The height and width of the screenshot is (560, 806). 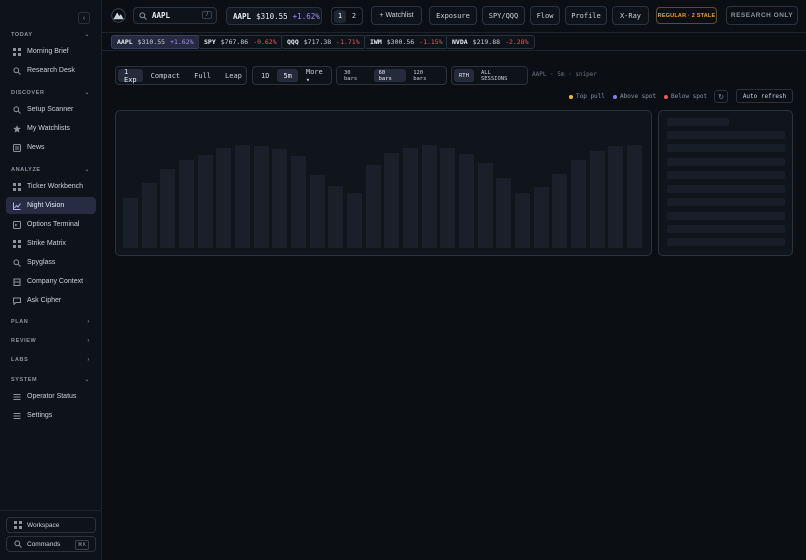 What do you see at coordinates (84, 18) in the screenshot?
I see `collapse-sidebar-button: ‹` at bounding box center [84, 18].